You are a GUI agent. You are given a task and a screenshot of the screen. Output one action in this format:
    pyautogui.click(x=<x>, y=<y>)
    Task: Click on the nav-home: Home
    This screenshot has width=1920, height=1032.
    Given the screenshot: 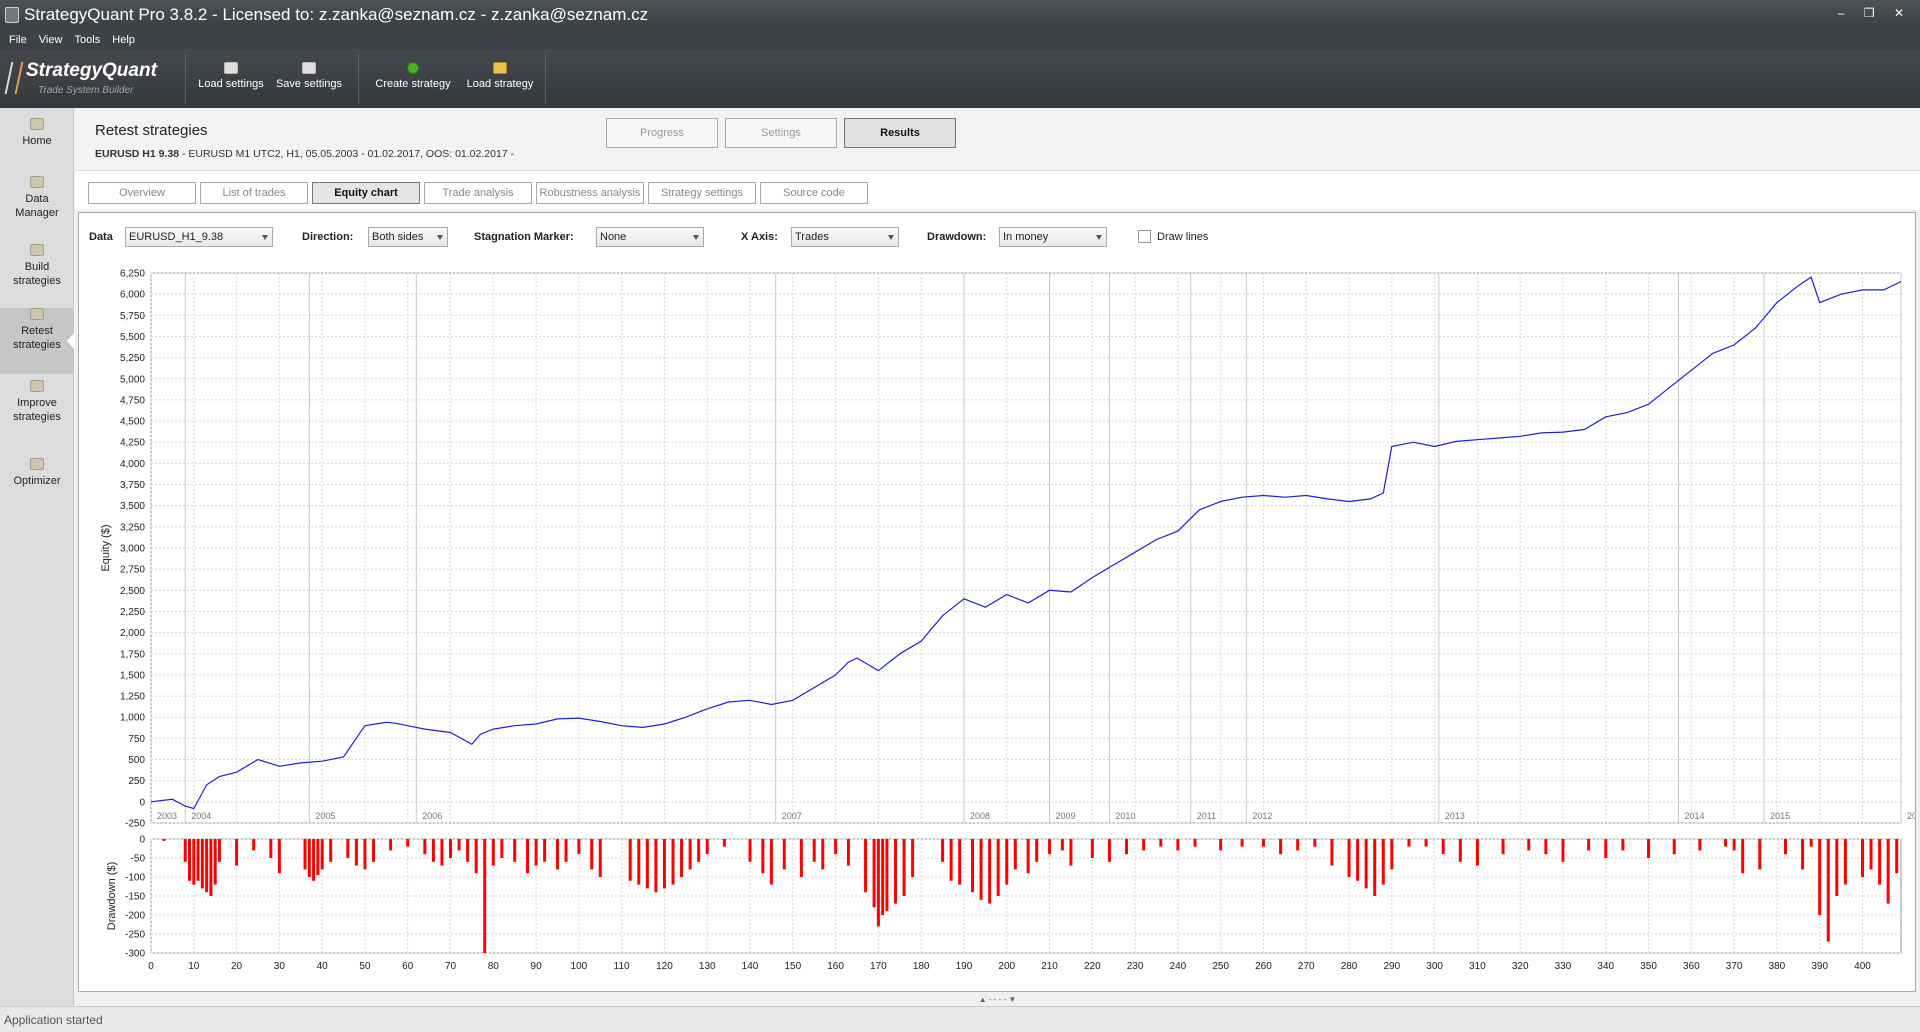 What is the action you would take?
    pyautogui.click(x=37, y=151)
    